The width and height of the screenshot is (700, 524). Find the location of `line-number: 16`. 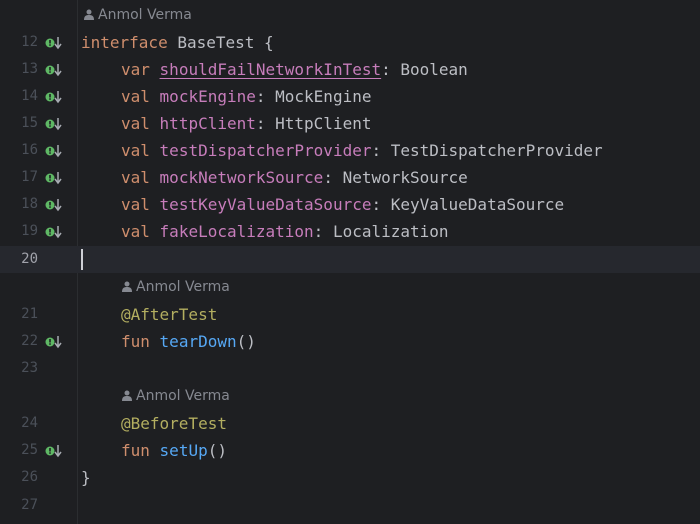

line-number: 16 is located at coordinates (29, 150).